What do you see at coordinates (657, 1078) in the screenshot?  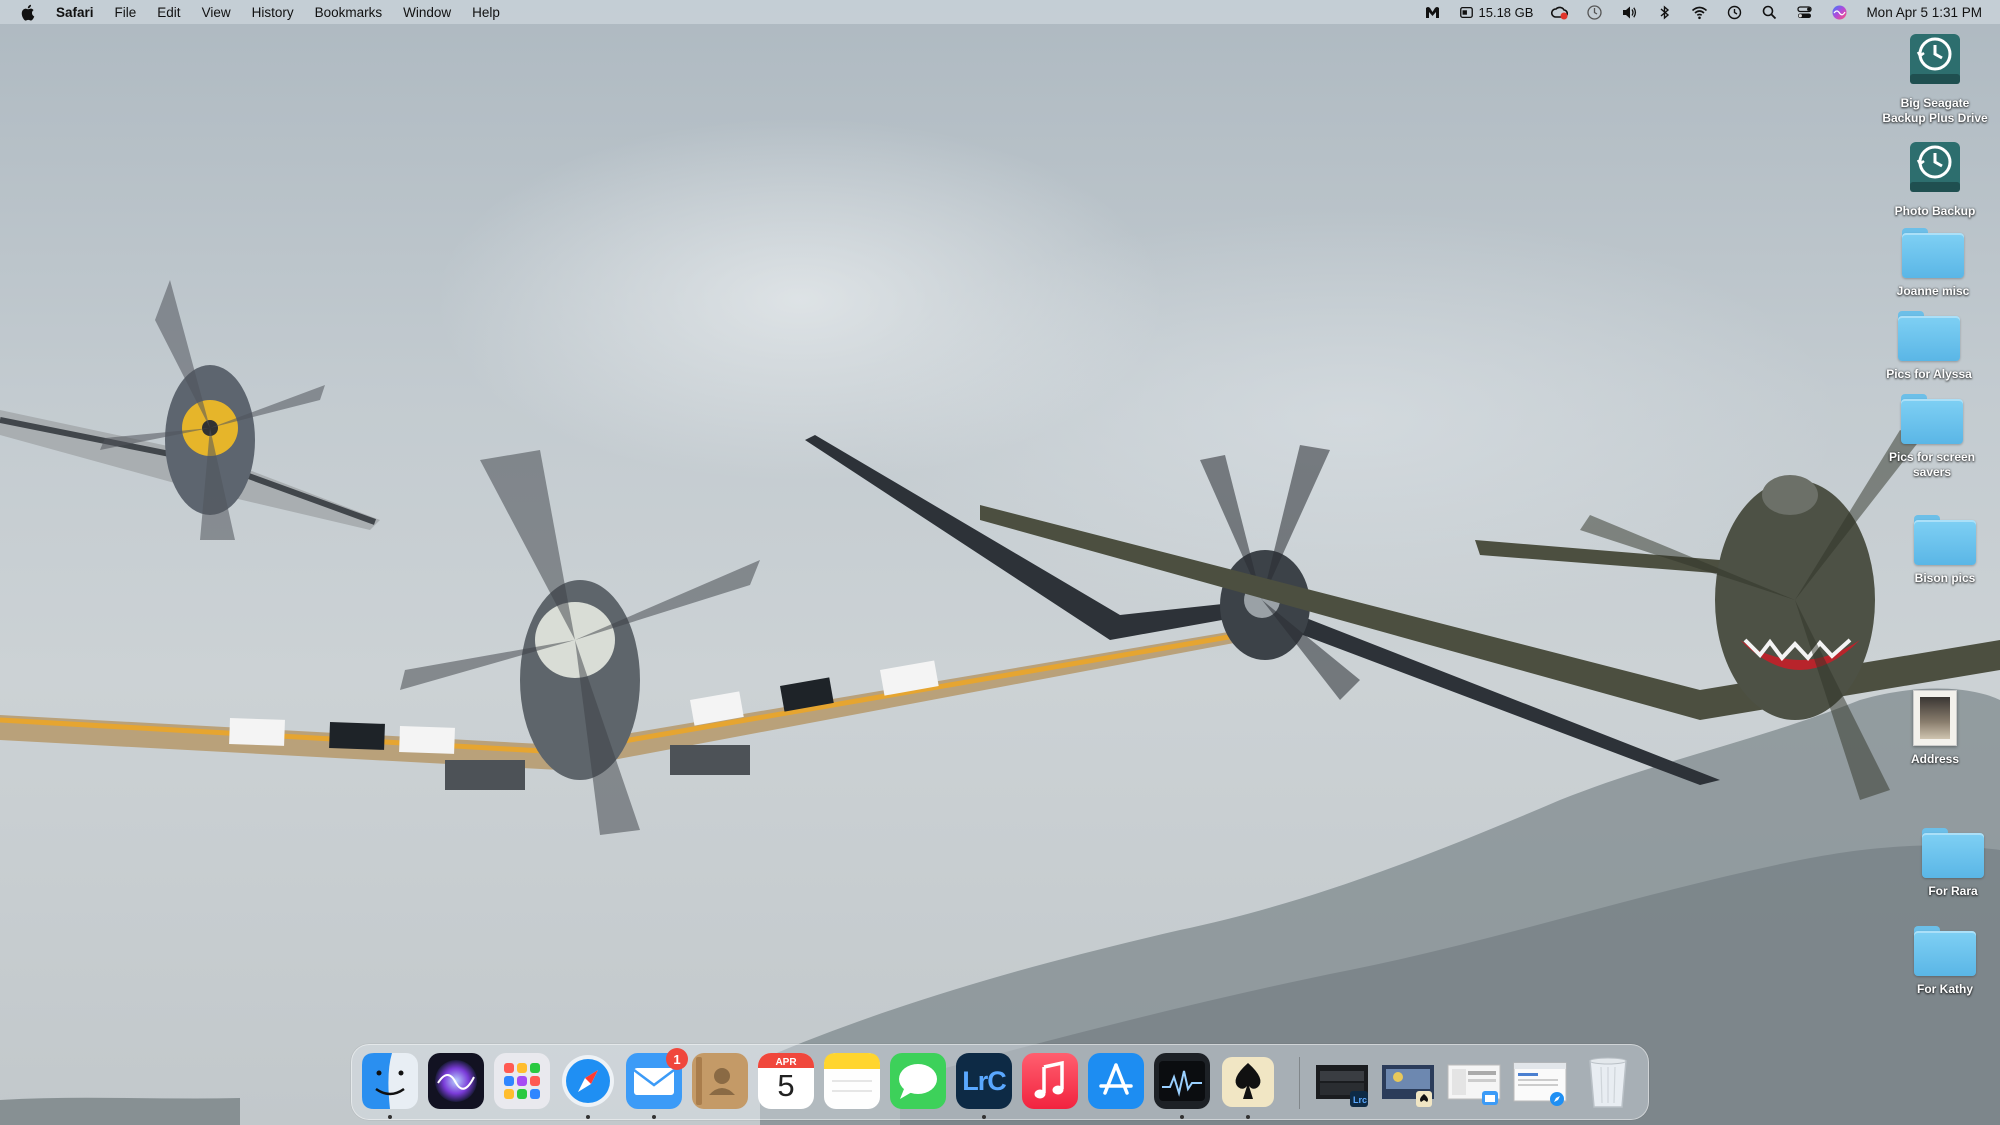 I see `dock-mail: 1` at bounding box center [657, 1078].